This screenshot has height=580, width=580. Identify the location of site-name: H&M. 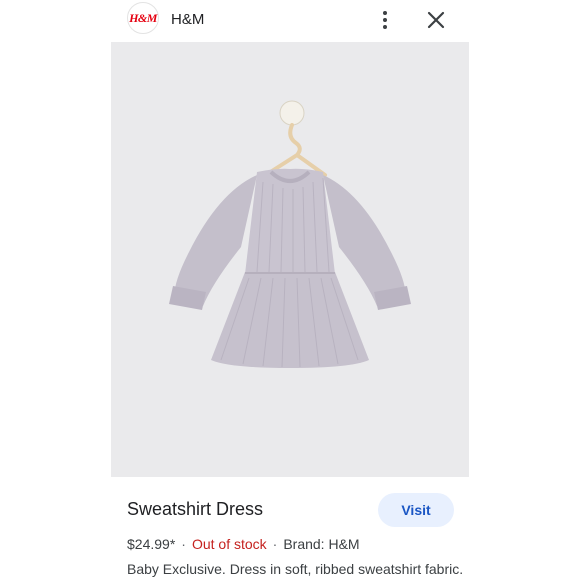
(188, 19).